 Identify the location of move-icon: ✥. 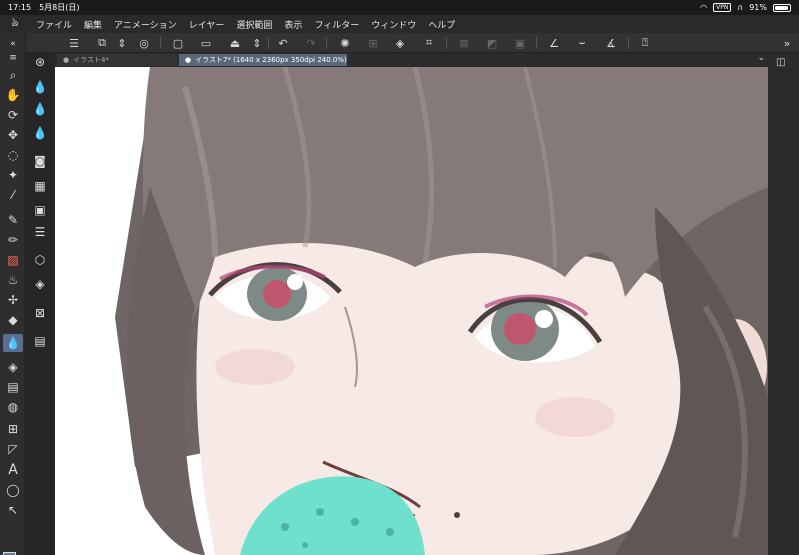
(13, 135).